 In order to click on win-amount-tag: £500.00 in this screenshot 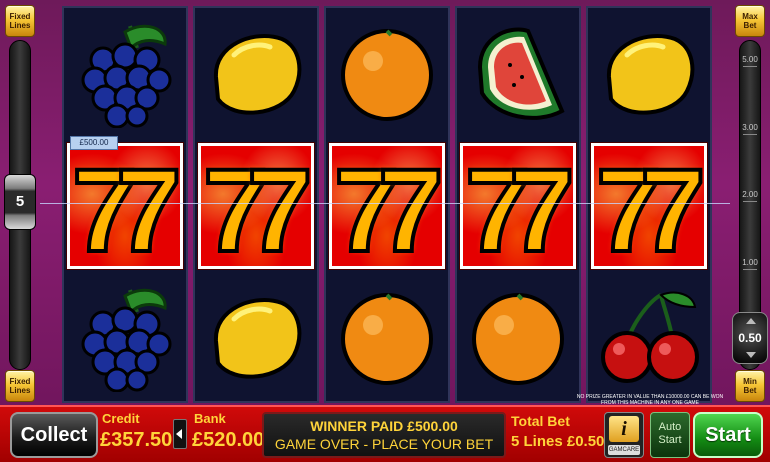, I will do `click(94, 143)`.